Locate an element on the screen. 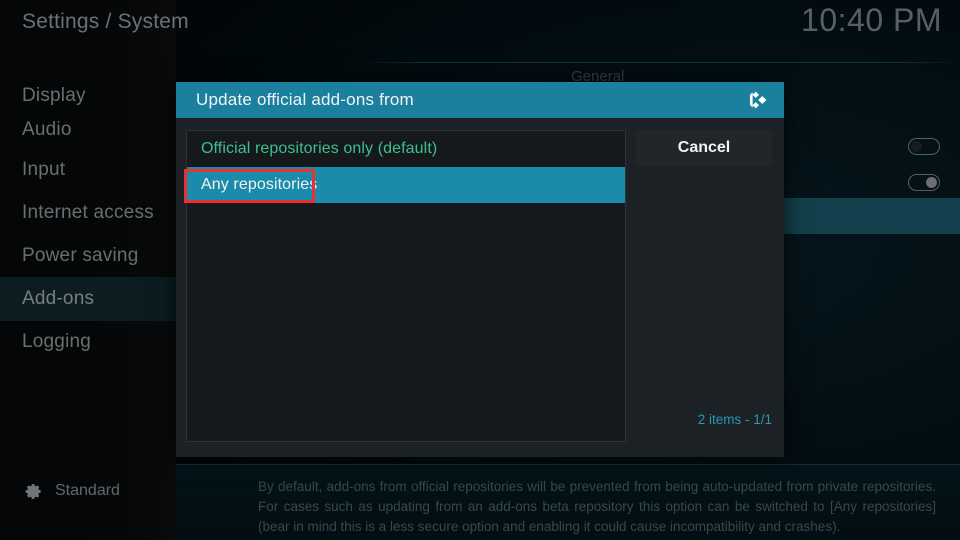 The width and height of the screenshot is (960, 540). kodi-logo-icon is located at coordinates (760, 100).